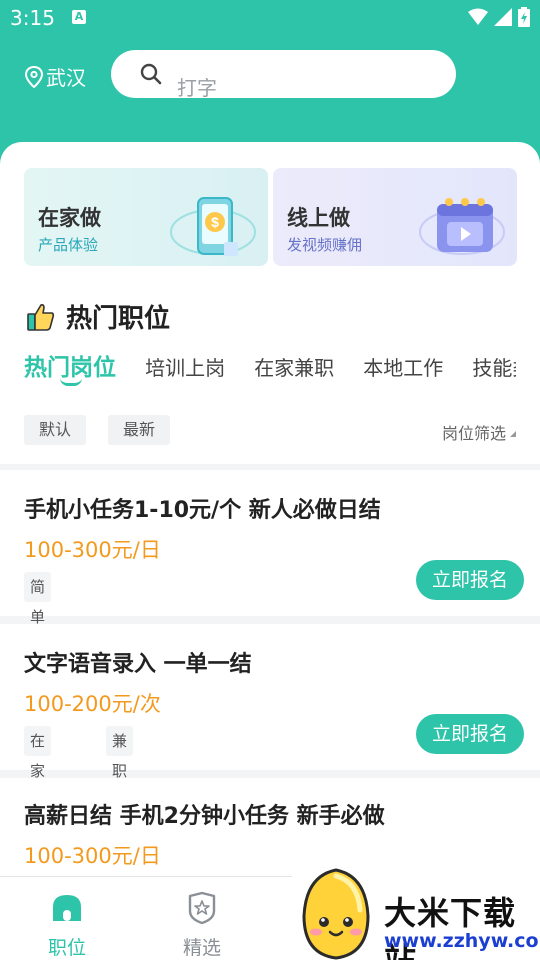 The width and height of the screenshot is (540, 960). What do you see at coordinates (524, 17) in the screenshot?
I see `battery-icon` at bounding box center [524, 17].